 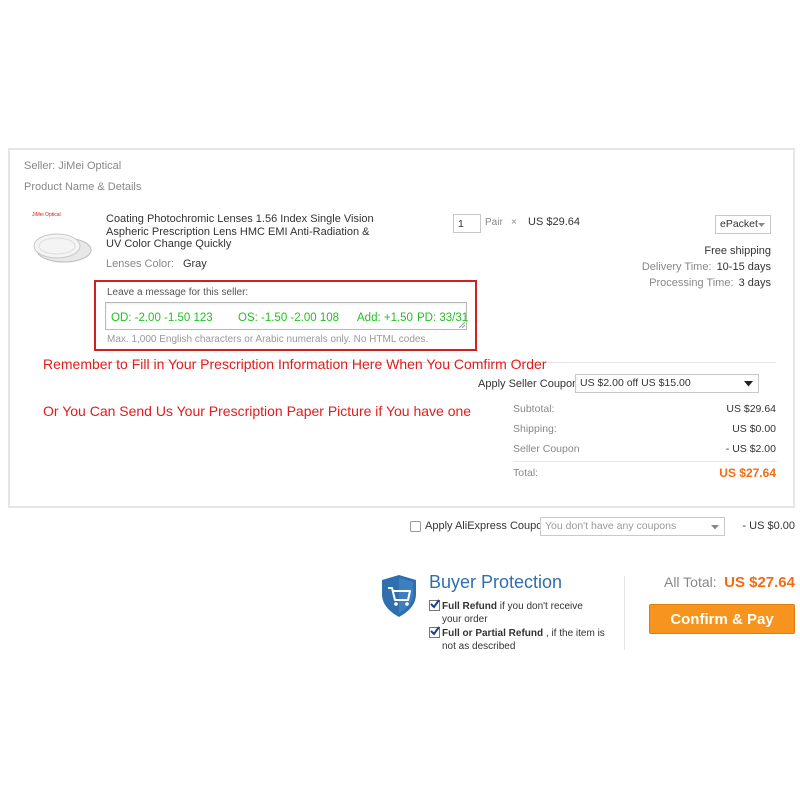 I want to click on times-sign: ×, so click(x=514, y=222).